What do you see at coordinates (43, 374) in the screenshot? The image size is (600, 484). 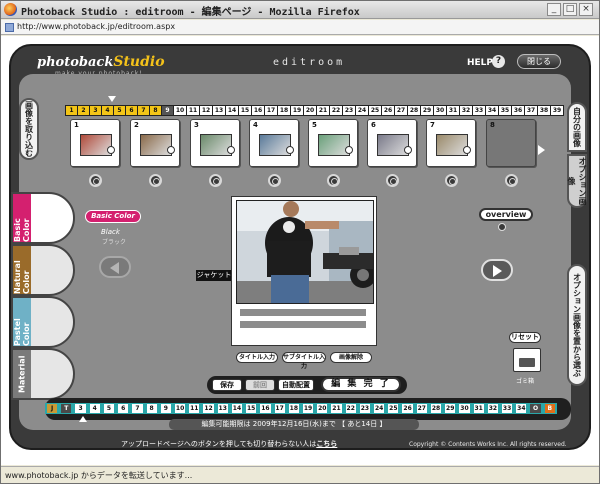 I see `color-tab-material: Material` at bounding box center [43, 374].